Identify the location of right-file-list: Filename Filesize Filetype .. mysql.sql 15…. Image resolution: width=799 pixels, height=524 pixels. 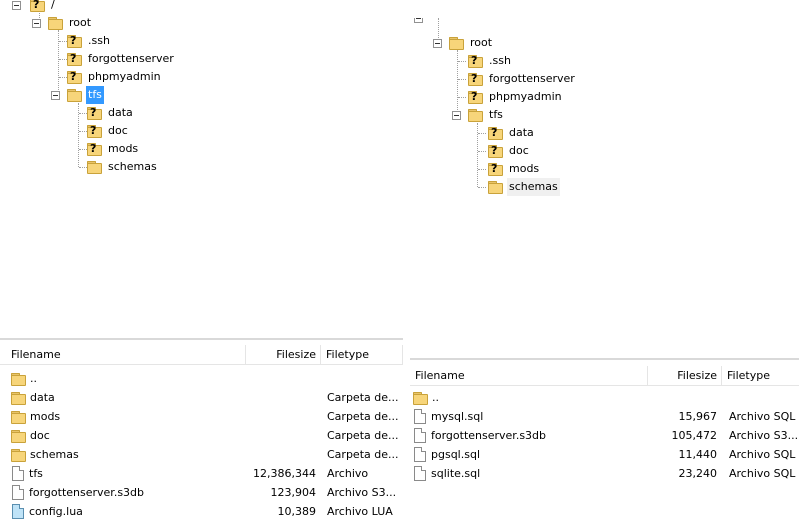
(604, 445).